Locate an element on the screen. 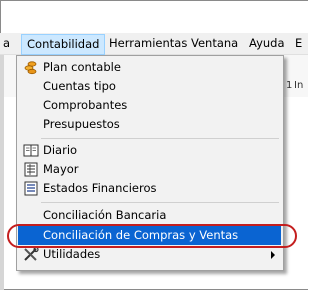  menu-bar-item-herramientas: Herramientas is located at coordinates (148, 43).